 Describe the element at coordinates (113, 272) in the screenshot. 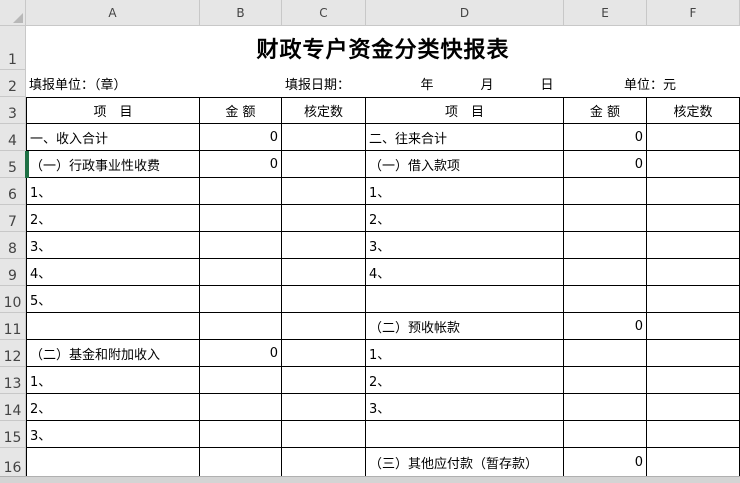

I see `left-item-label: 4、` at that location.